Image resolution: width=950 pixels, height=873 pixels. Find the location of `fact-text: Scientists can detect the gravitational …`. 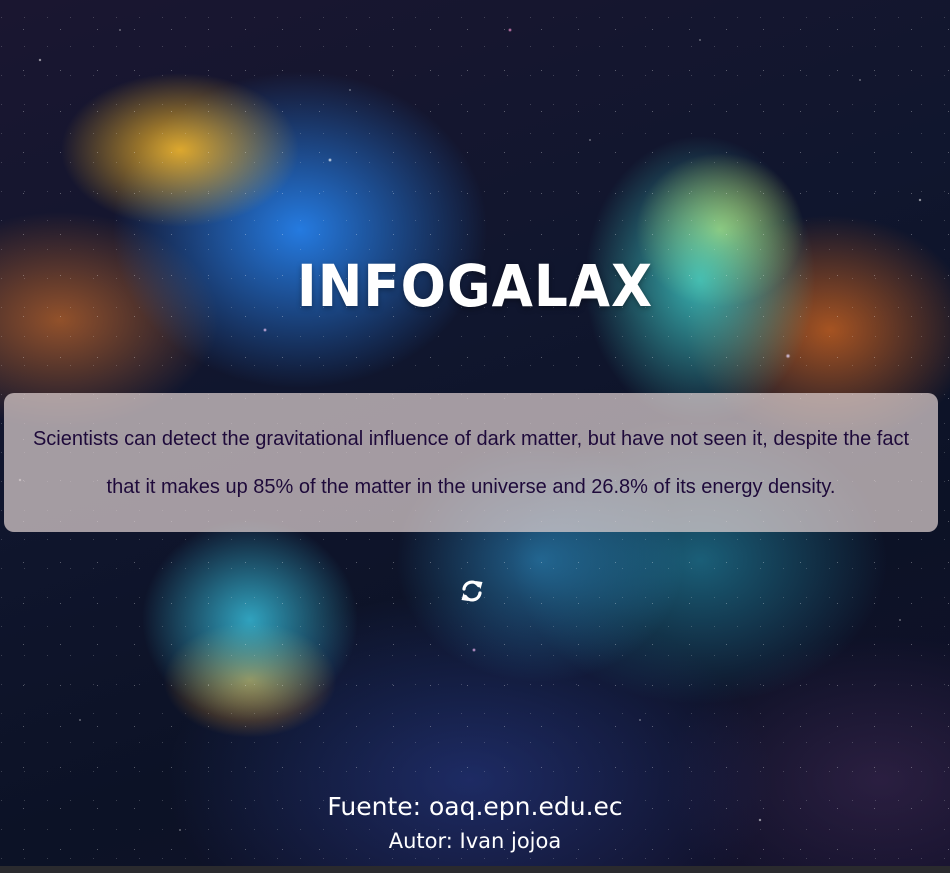

fact-text: Scientists can detect the gravitational … is located at coordinates (471, 462).